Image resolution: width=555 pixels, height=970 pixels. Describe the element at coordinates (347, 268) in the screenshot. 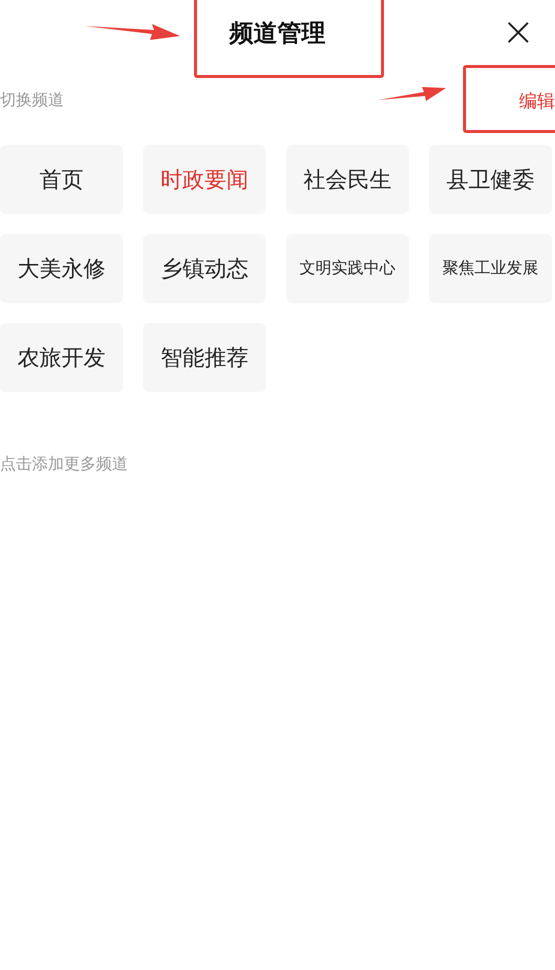

I see `channel-tile: 文明实践中心` at that location.